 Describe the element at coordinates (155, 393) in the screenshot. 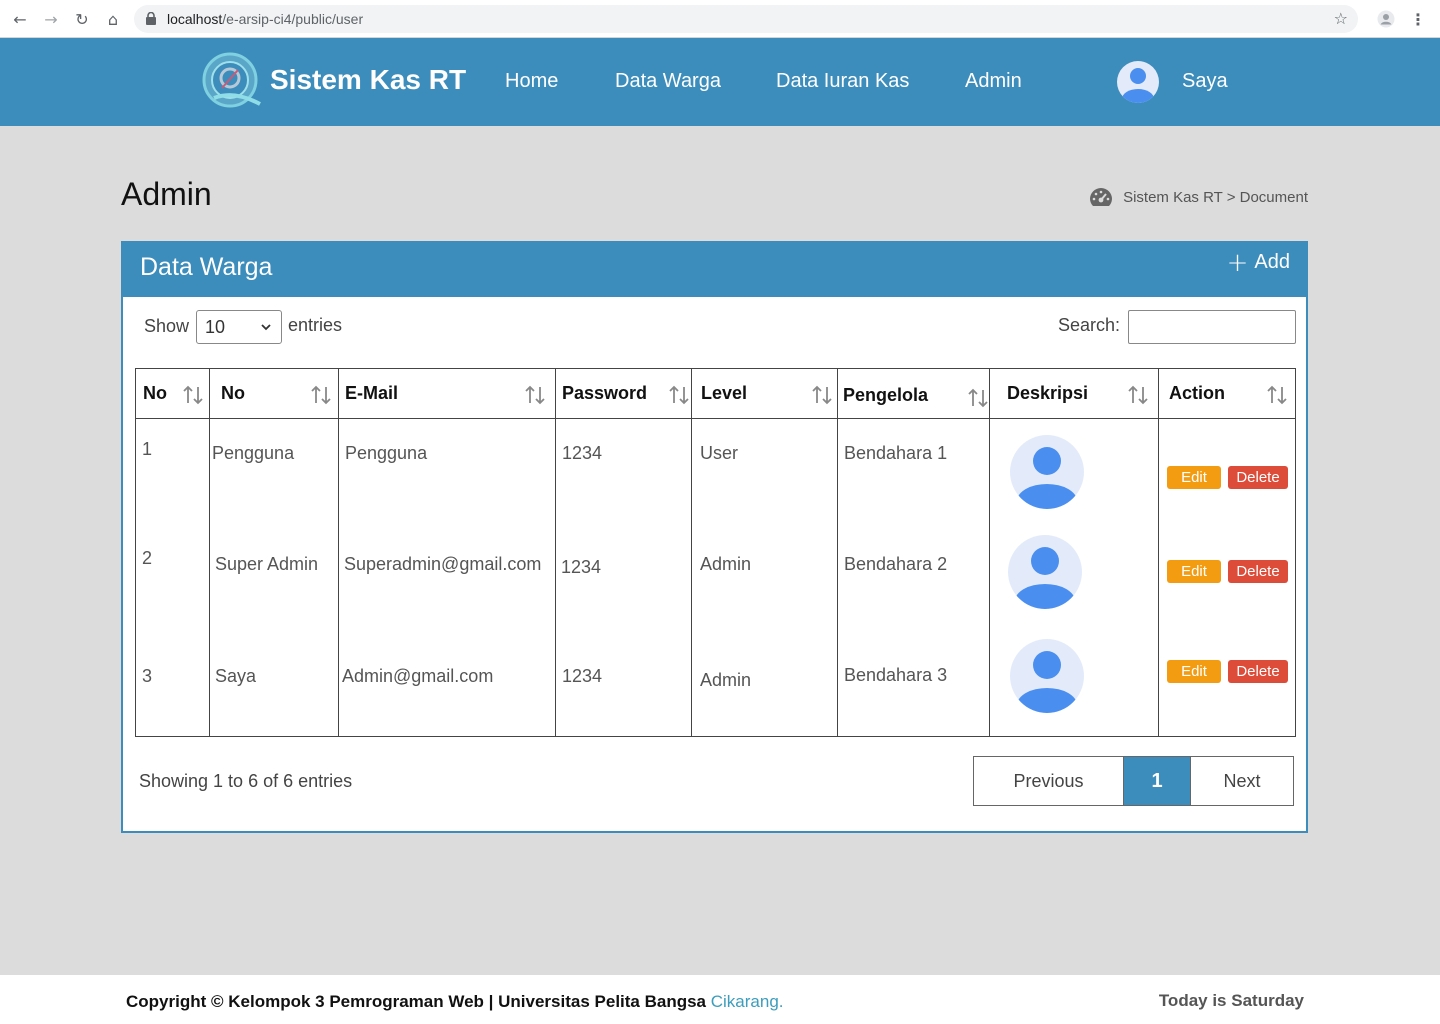

I see `header-no: No` at that location.